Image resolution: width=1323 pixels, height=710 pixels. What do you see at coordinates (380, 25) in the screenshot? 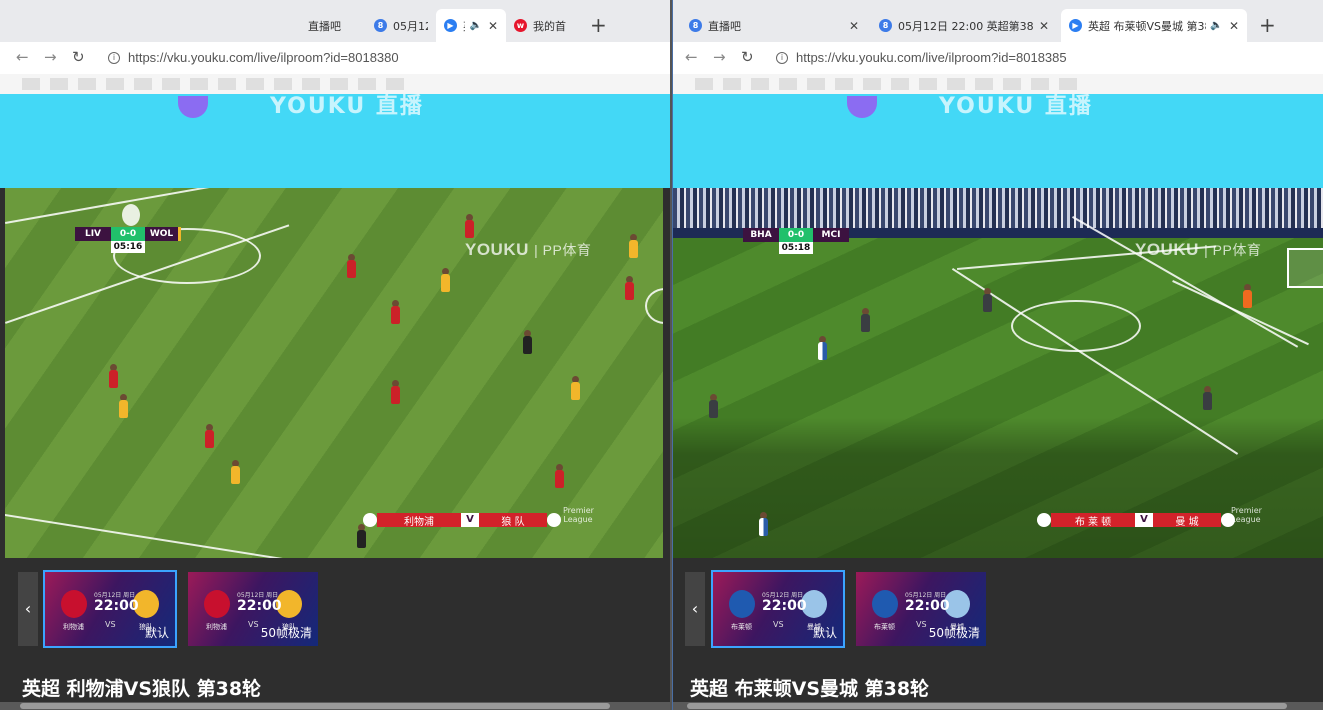
I see `site-favicon-icon: 8` at bounding box center [380, 25].